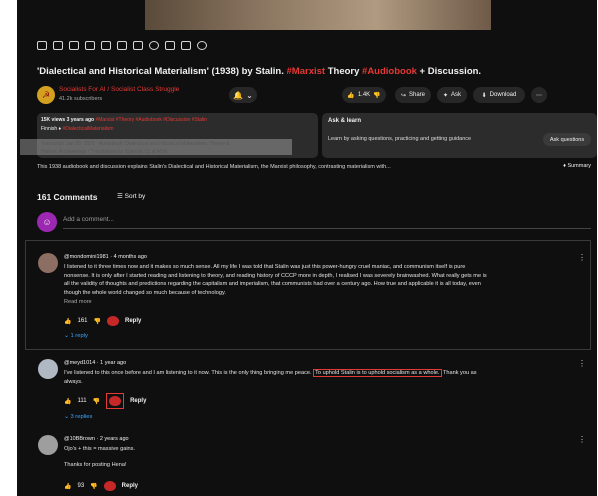 The image size is (598, 496). I want to click on description-highlight, so click(156, 147).